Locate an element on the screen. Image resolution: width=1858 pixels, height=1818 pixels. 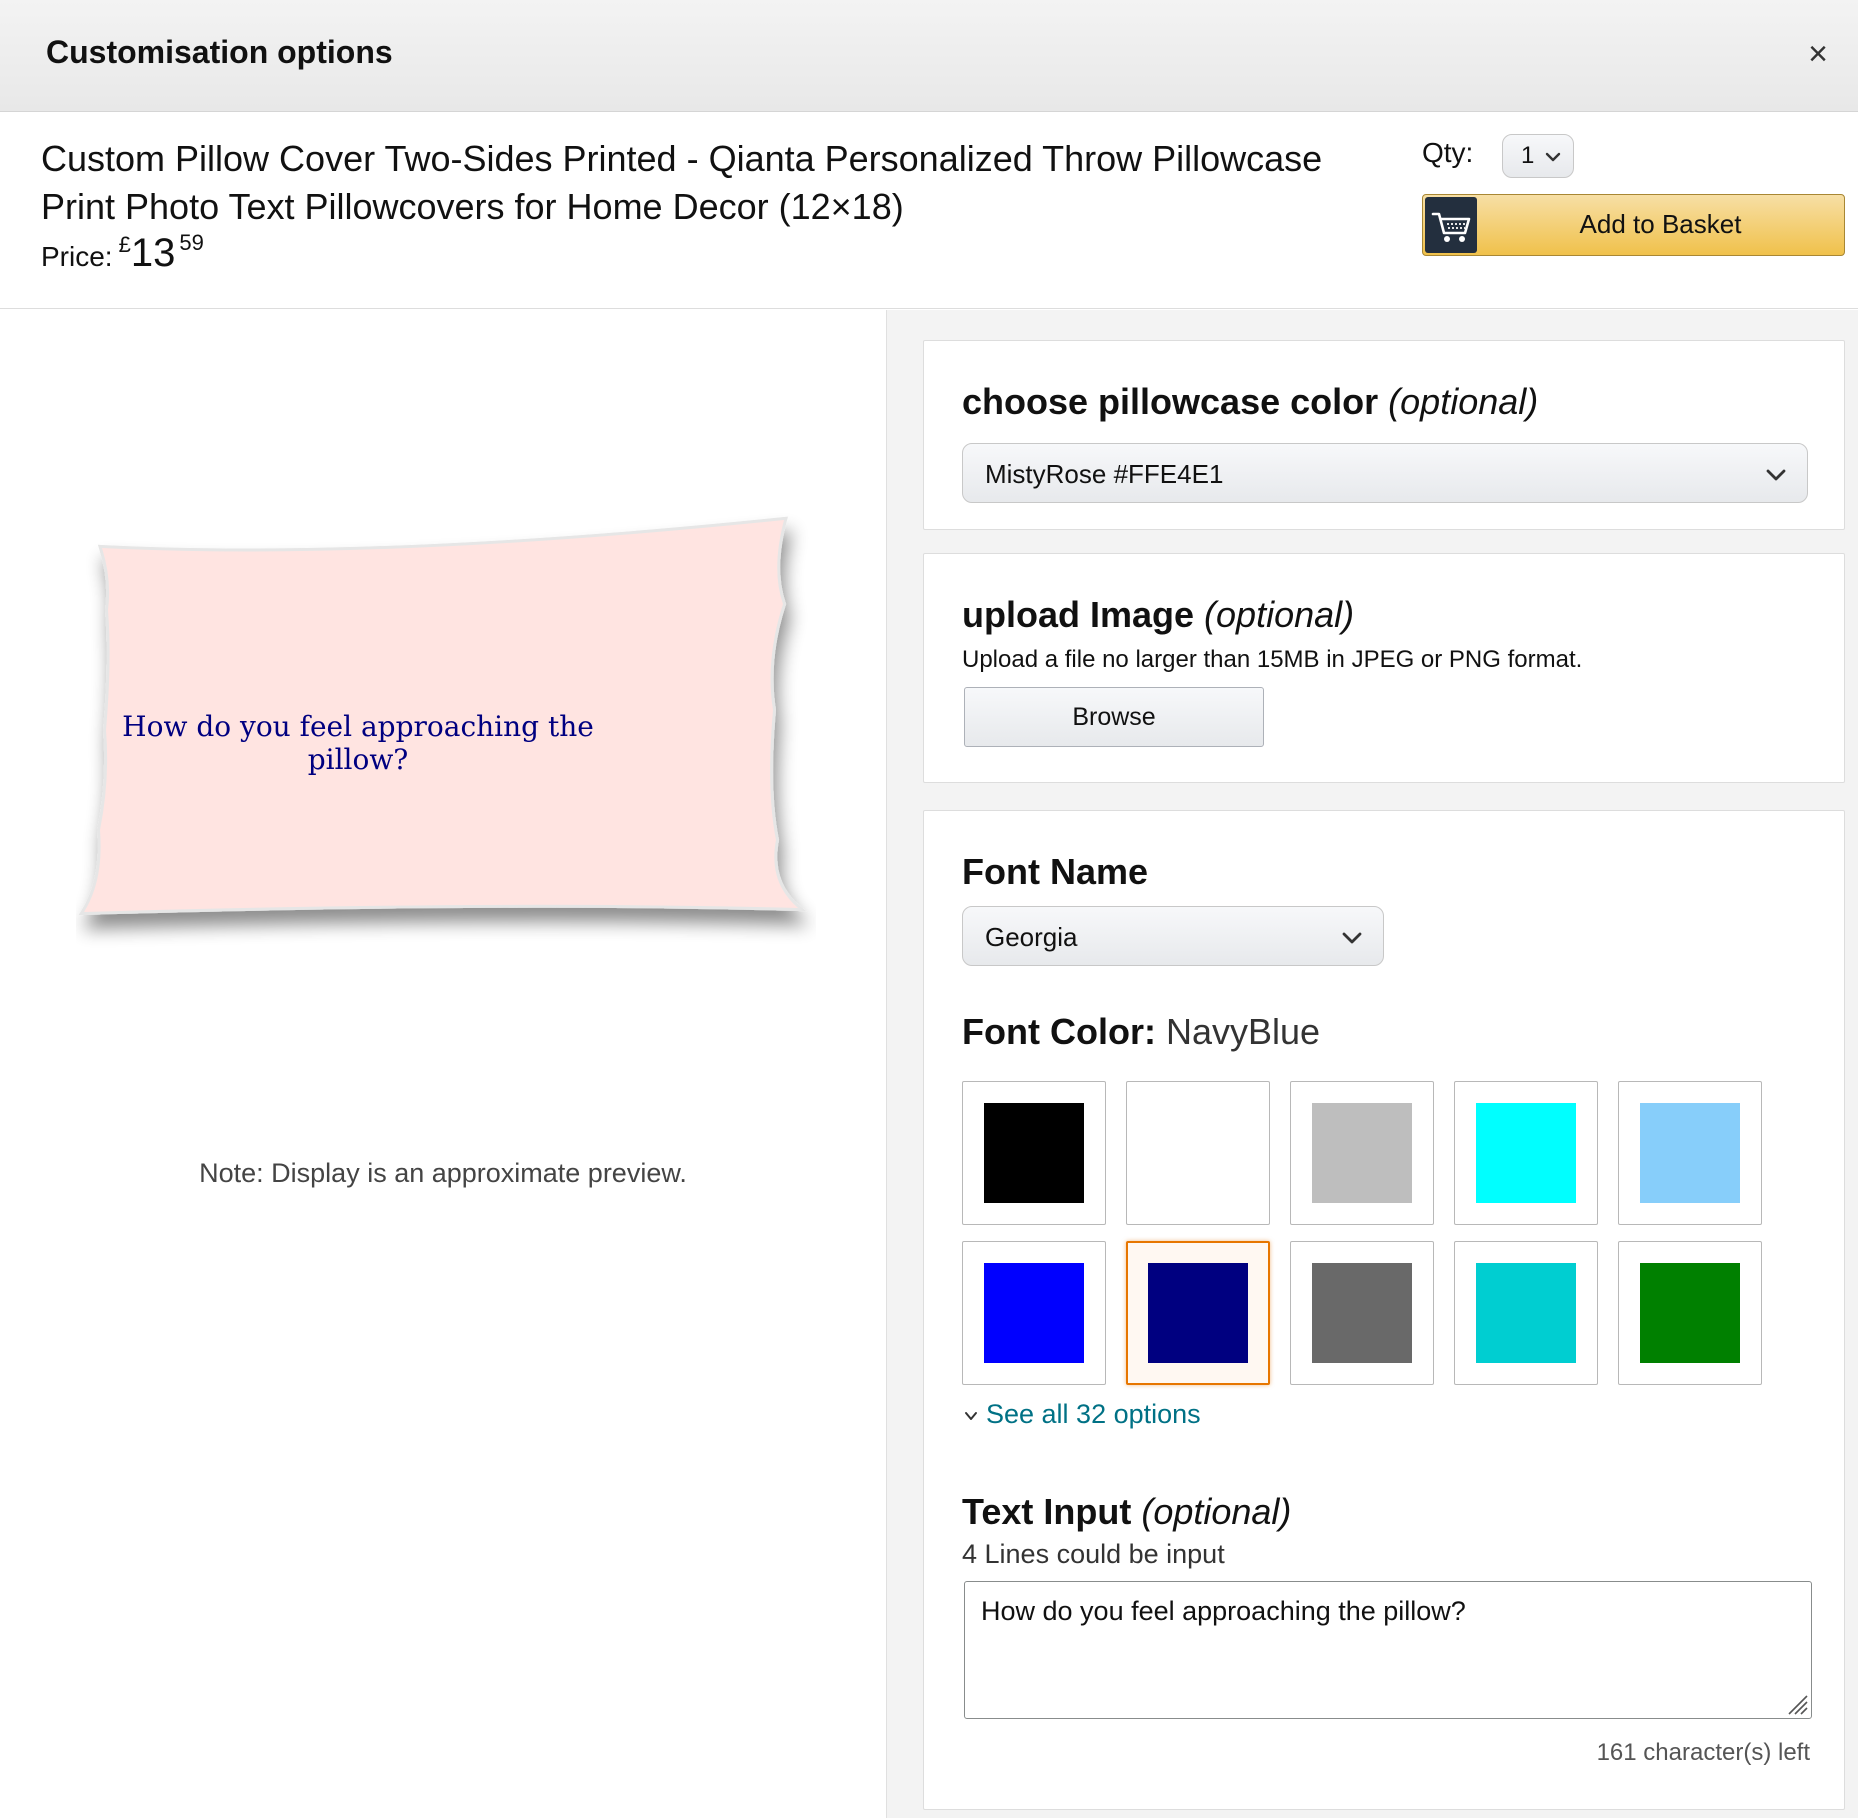
price: Price: £13 59 is located at coordinates (122, 253).